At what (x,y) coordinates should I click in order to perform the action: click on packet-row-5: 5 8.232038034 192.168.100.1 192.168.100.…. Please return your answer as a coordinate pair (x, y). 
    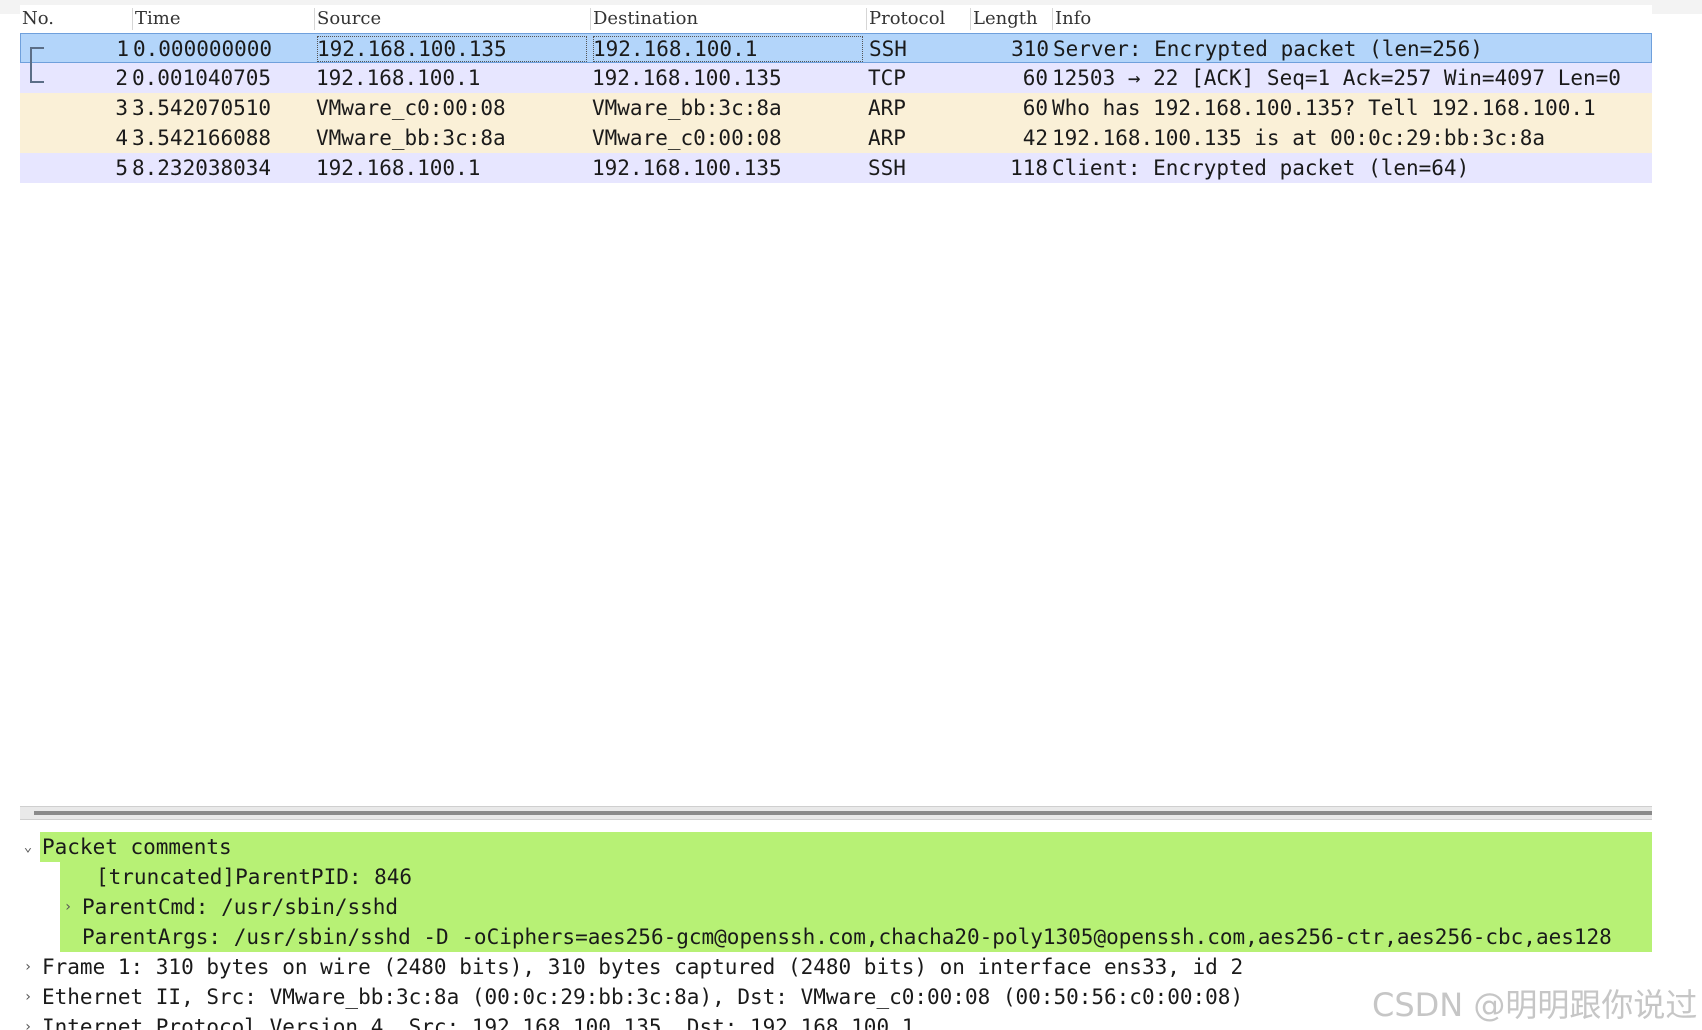
    Looking at the image, I should click on (836, 168).